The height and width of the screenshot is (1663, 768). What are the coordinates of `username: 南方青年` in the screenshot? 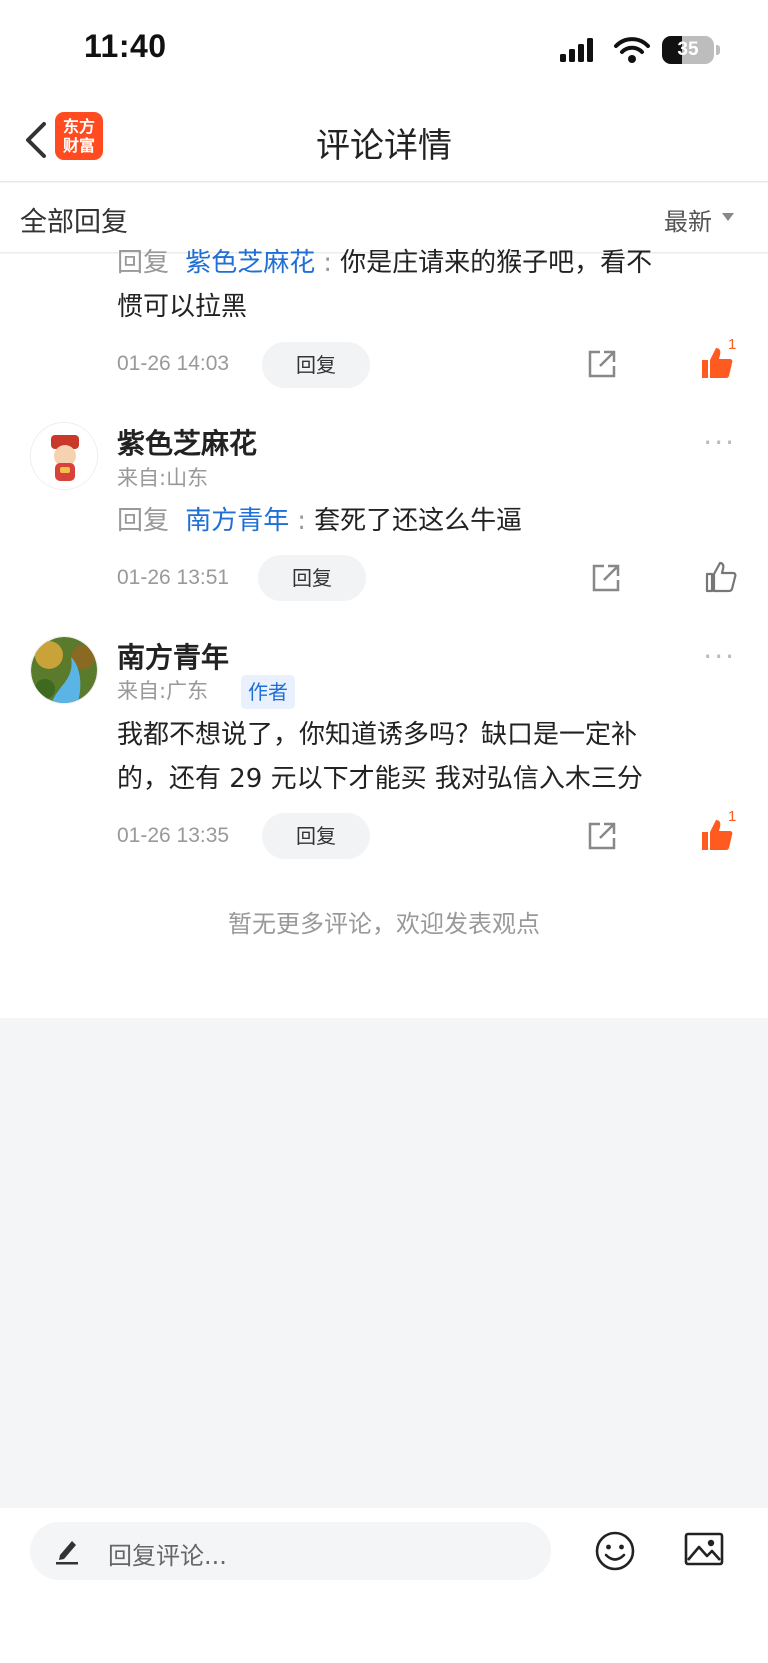 It's located at (173, 656).